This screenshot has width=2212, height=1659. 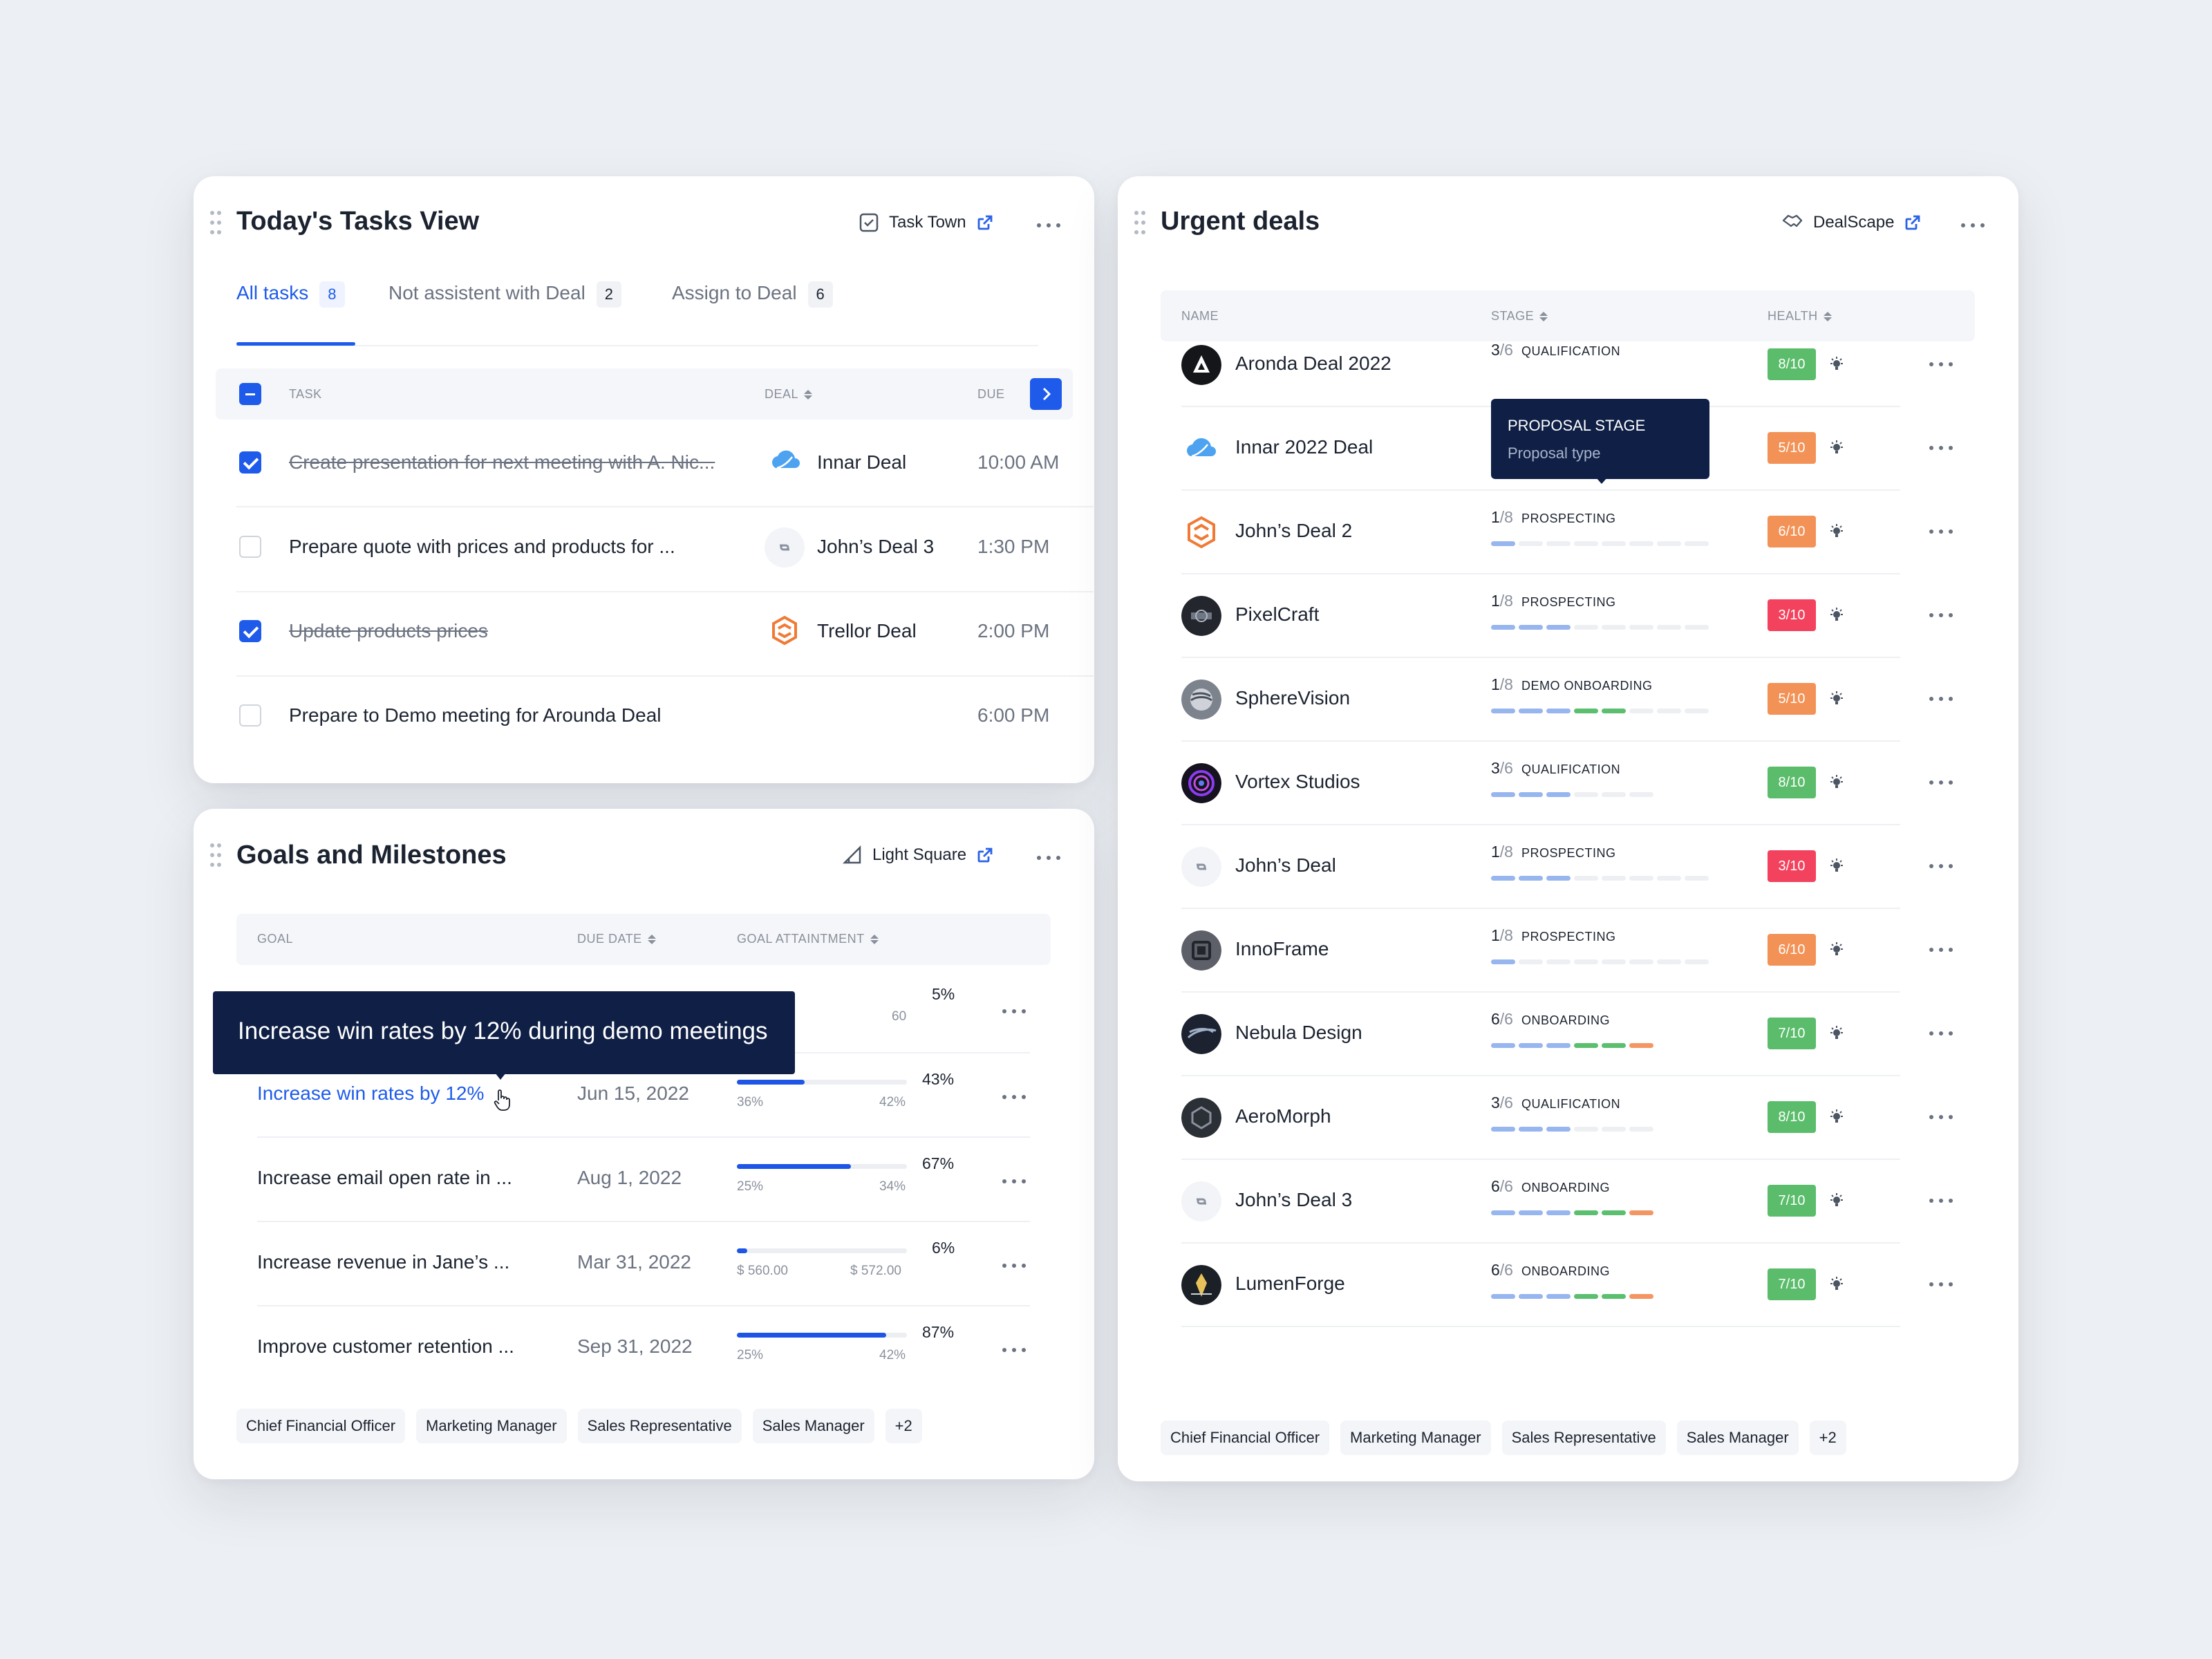 What do you see at coordinates (927, 222) in the screenshot?
I see `tasks-source-link: Task Town` at bounding box center [927, 222].